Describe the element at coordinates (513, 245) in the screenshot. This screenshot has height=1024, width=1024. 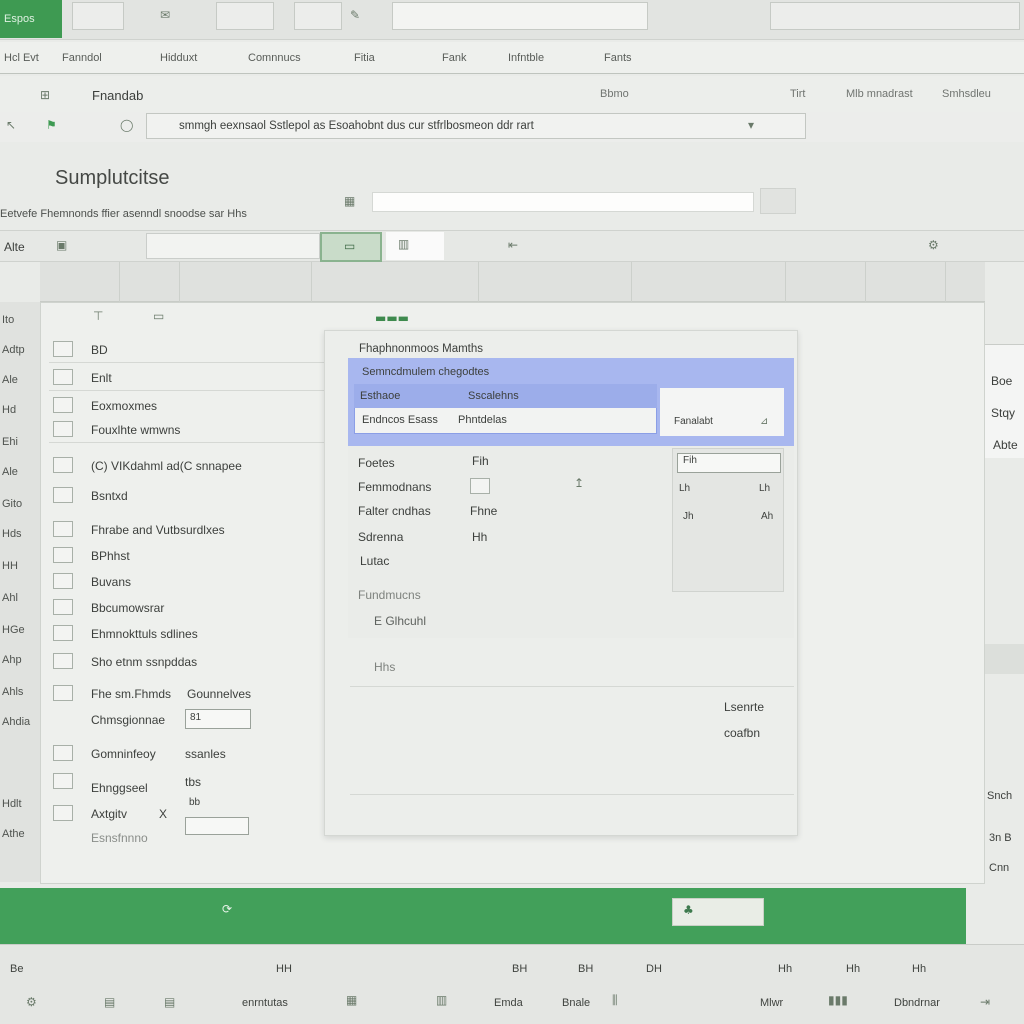
I see `arrow-icon: ⇤` at that location.